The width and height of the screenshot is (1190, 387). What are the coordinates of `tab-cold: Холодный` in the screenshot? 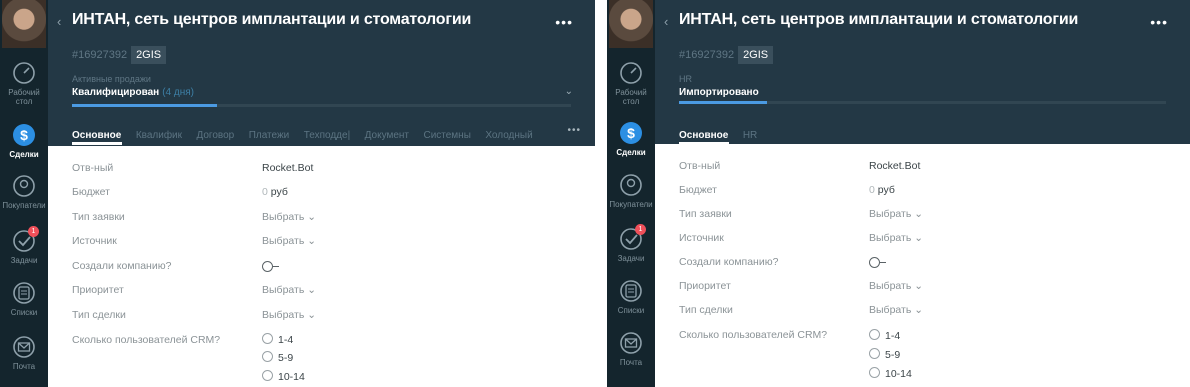 It's located at (508, 136).